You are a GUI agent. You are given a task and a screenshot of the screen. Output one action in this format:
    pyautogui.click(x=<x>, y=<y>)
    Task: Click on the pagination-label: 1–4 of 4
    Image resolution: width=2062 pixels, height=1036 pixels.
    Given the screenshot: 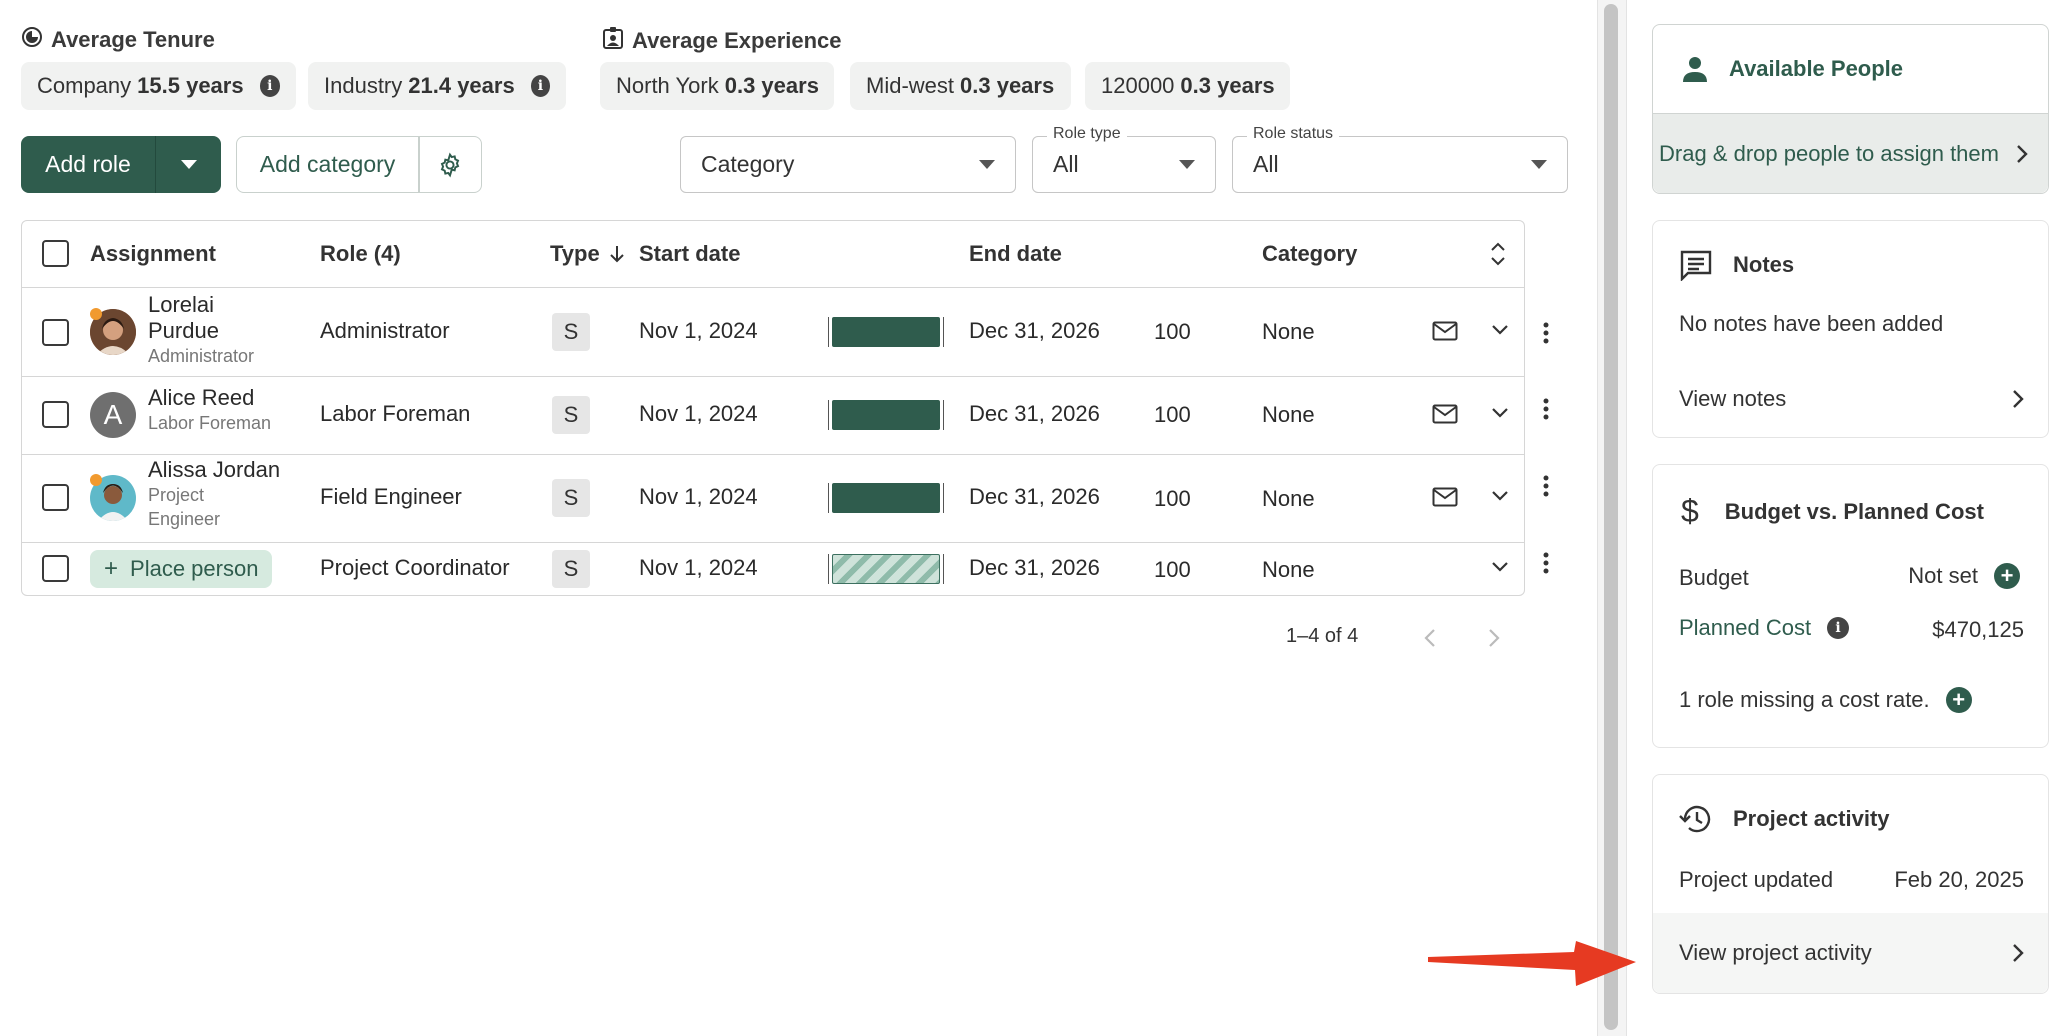 What is the action you would take?
    pyautogui.click(x=1322, y=636)
    